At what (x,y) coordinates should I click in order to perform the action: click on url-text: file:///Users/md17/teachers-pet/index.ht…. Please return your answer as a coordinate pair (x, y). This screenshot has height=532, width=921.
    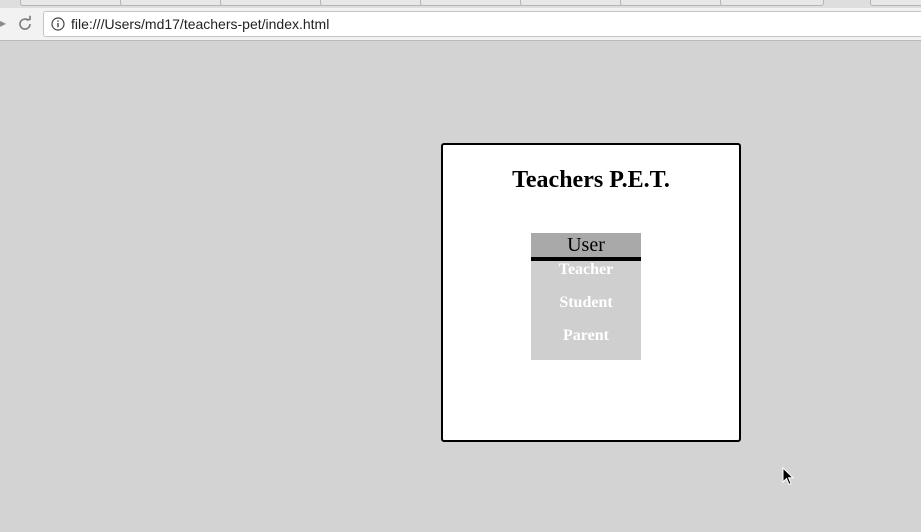
    Looking at the image, I should click on (200, 24).